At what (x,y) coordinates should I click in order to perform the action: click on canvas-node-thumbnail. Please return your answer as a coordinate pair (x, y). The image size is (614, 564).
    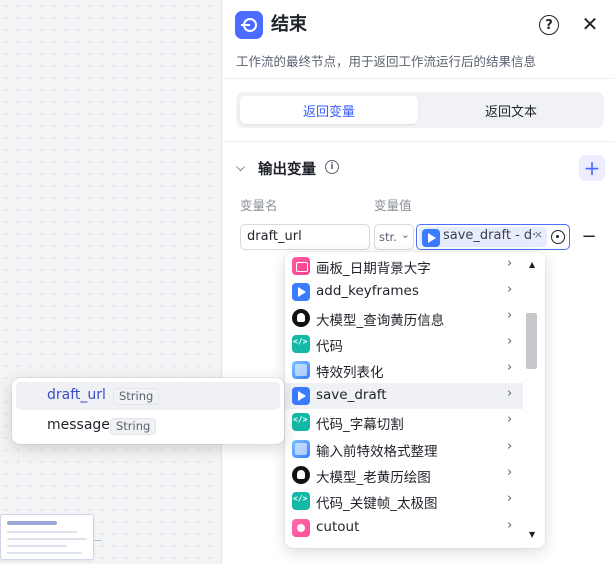
    Looking at the image, I should click on (47, 537).